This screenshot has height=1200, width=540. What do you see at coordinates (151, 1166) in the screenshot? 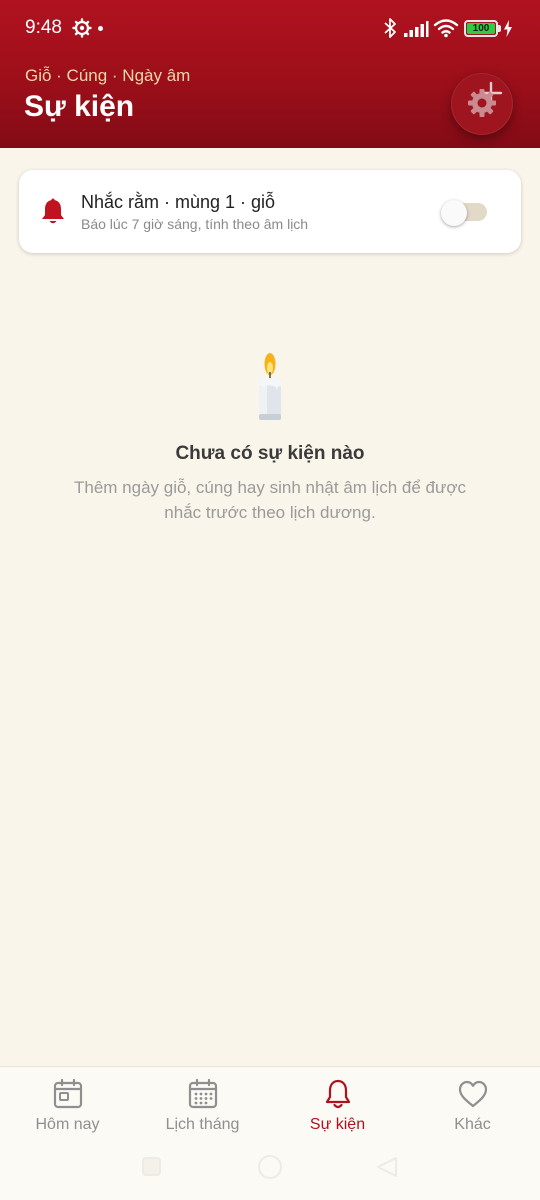
I see `recent-apps-button` at bounding box center [151, 1166].